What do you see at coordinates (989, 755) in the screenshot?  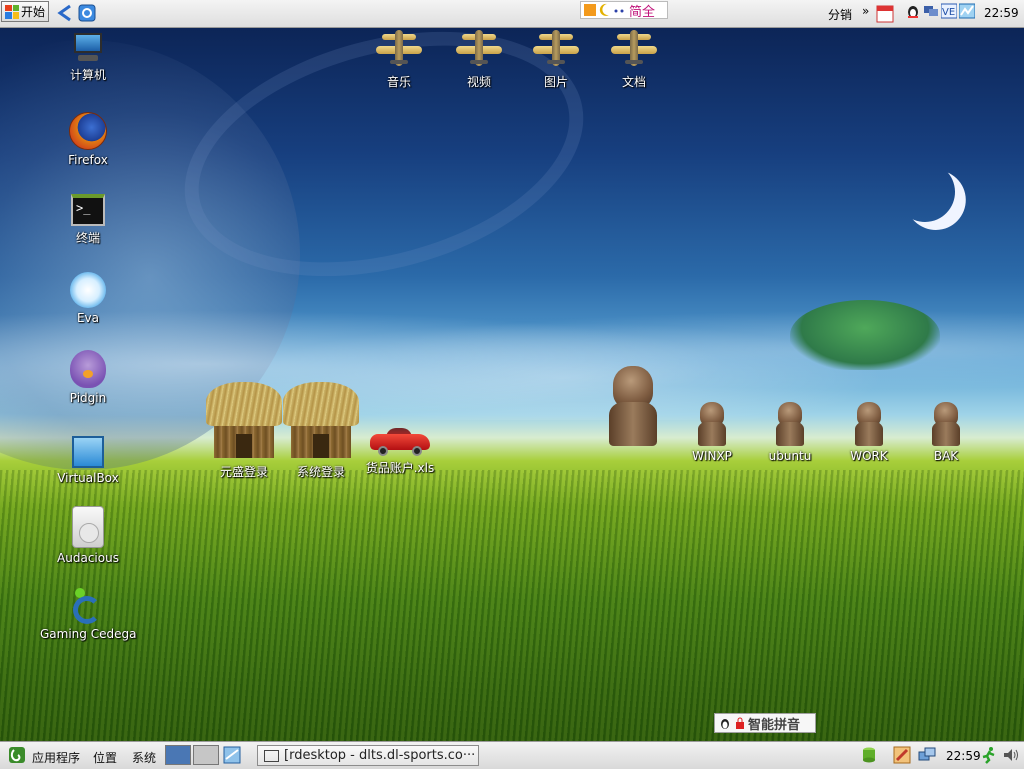 I see `running-man-icon` at bounding box center [989, 755].